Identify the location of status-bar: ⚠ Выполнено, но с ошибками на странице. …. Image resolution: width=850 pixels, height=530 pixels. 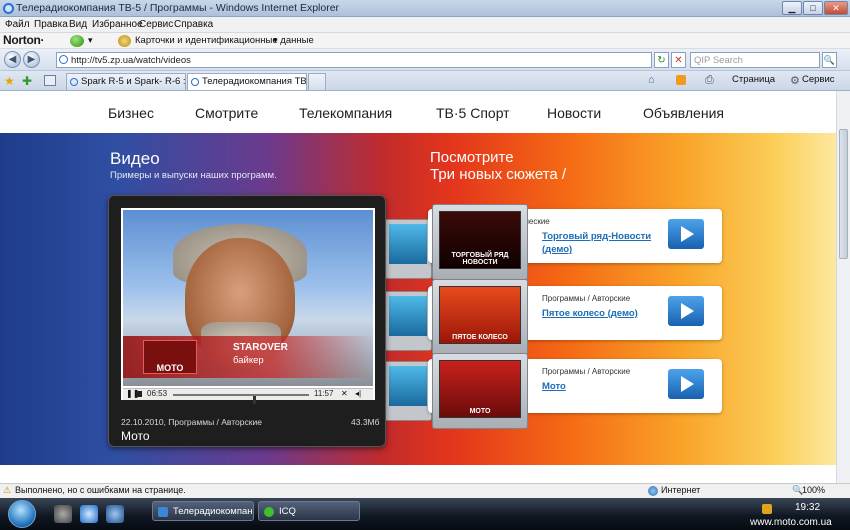
(425, 490).